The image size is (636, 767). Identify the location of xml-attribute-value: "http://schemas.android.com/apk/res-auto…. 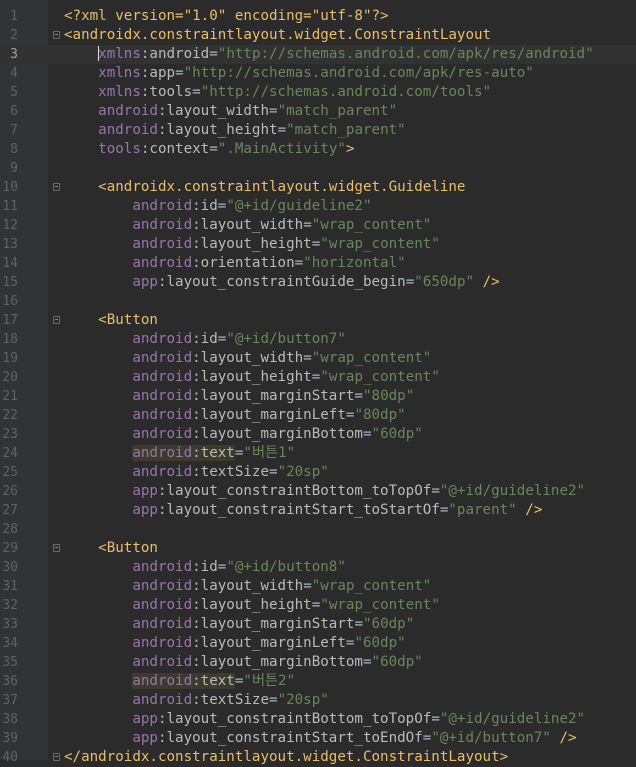
(358, 73).